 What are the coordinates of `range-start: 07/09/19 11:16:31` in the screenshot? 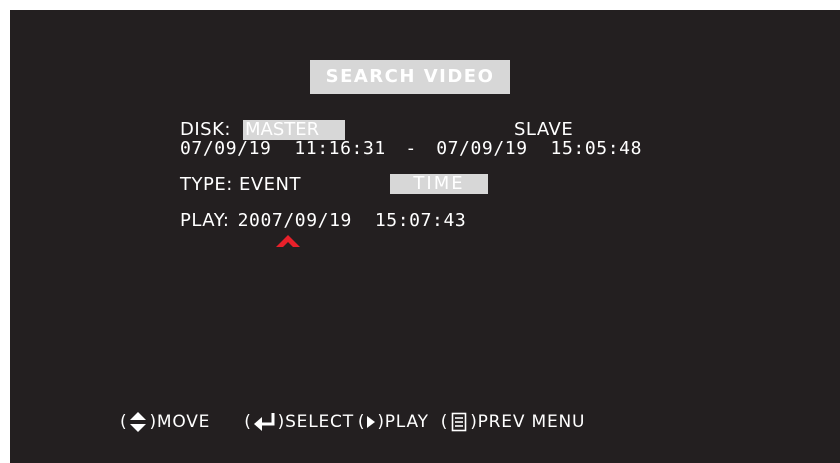 It's located at (283, 148).